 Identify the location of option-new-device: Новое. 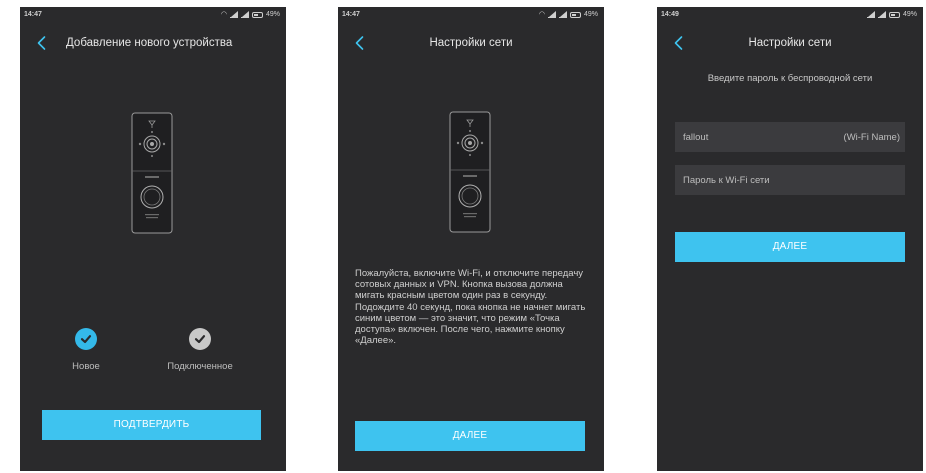
(86, 350).